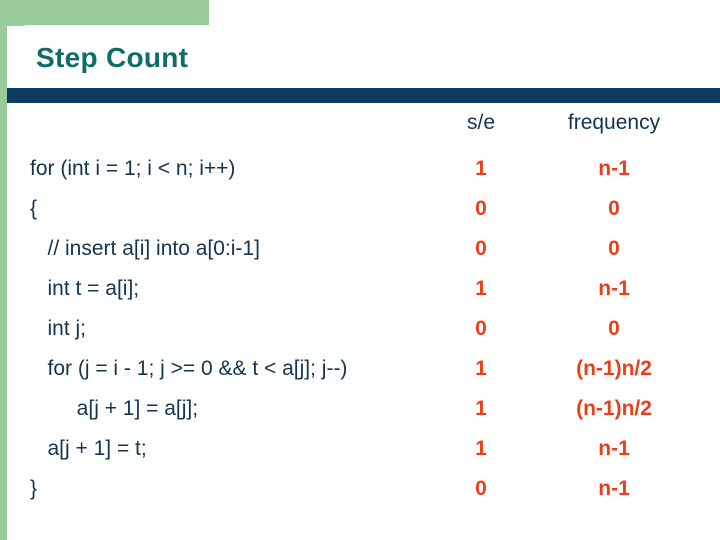 The image size is (720, 540). Describe the element at coordinates (360, 458) in the screenshot. I see `table-row: a[j + 1] = t; 1 n-1` at that location.